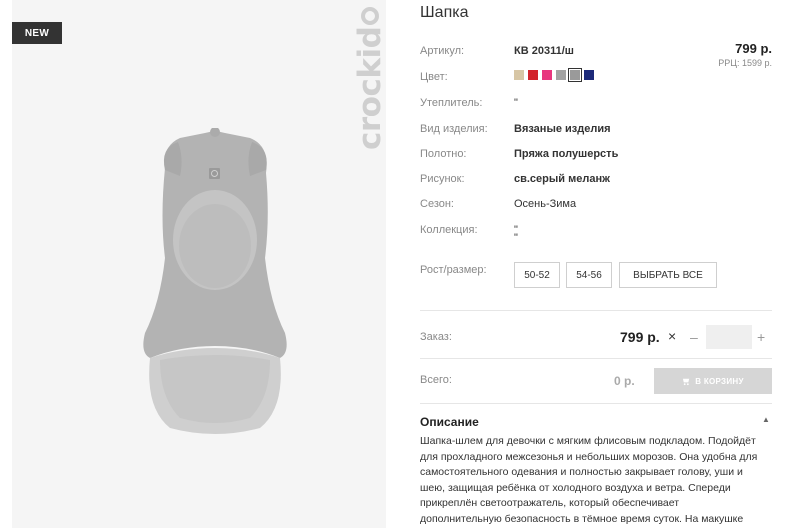 This screenshot has height=528, width=800. I want to click on order-price: 799 р., so click(640, 337).